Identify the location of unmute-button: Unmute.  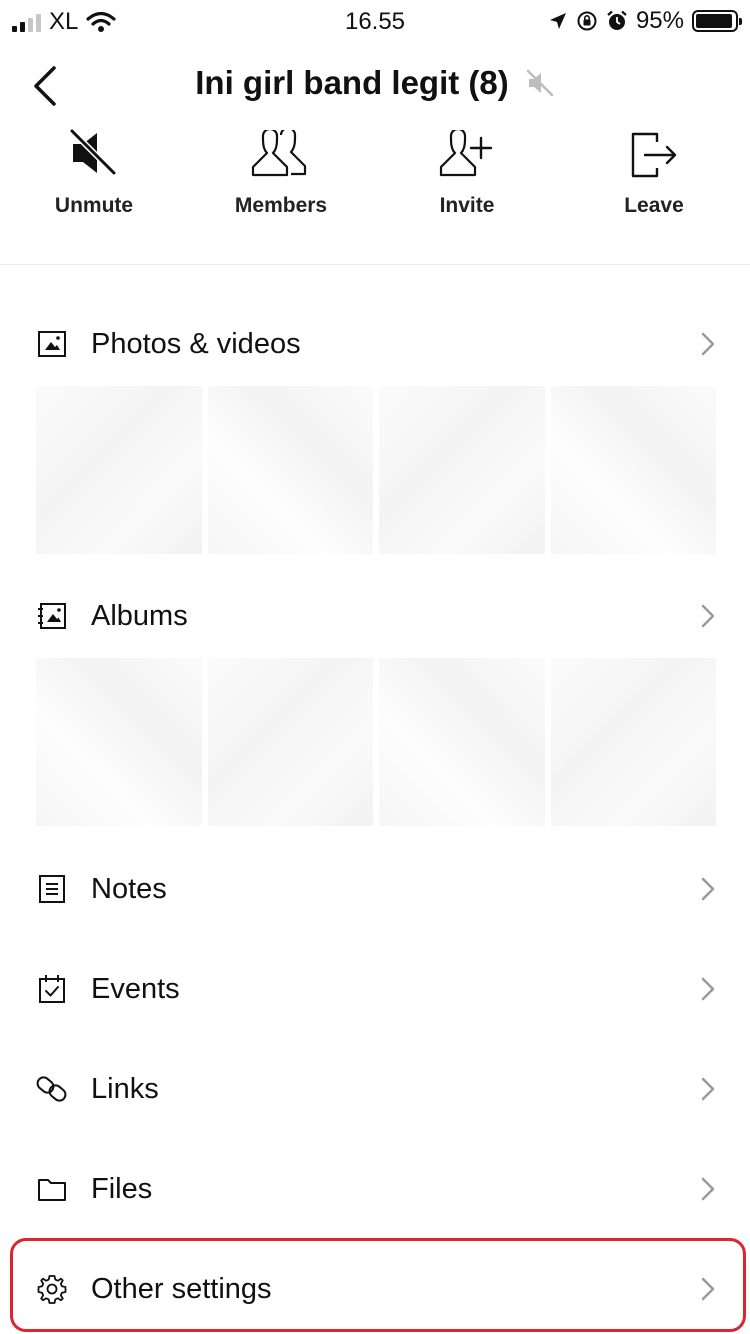
(94, 169).